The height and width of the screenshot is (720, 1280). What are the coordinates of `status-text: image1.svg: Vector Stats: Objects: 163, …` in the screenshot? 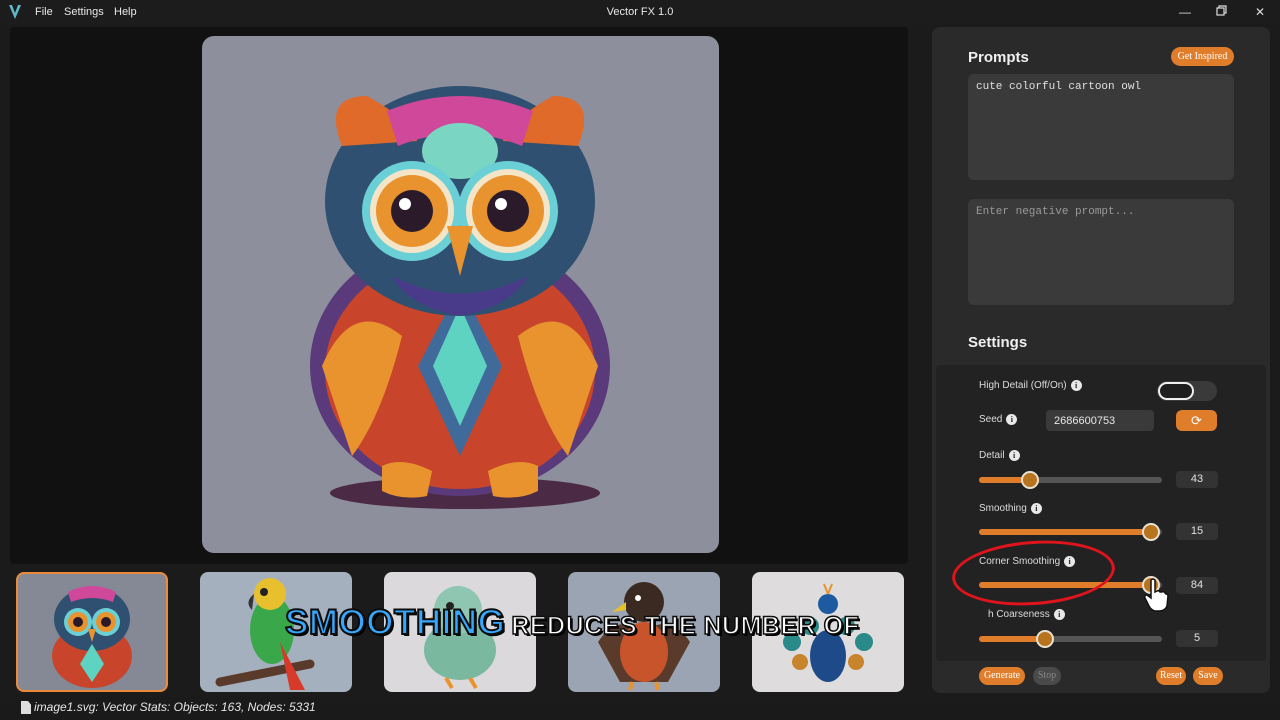 It's located at (175, 707).